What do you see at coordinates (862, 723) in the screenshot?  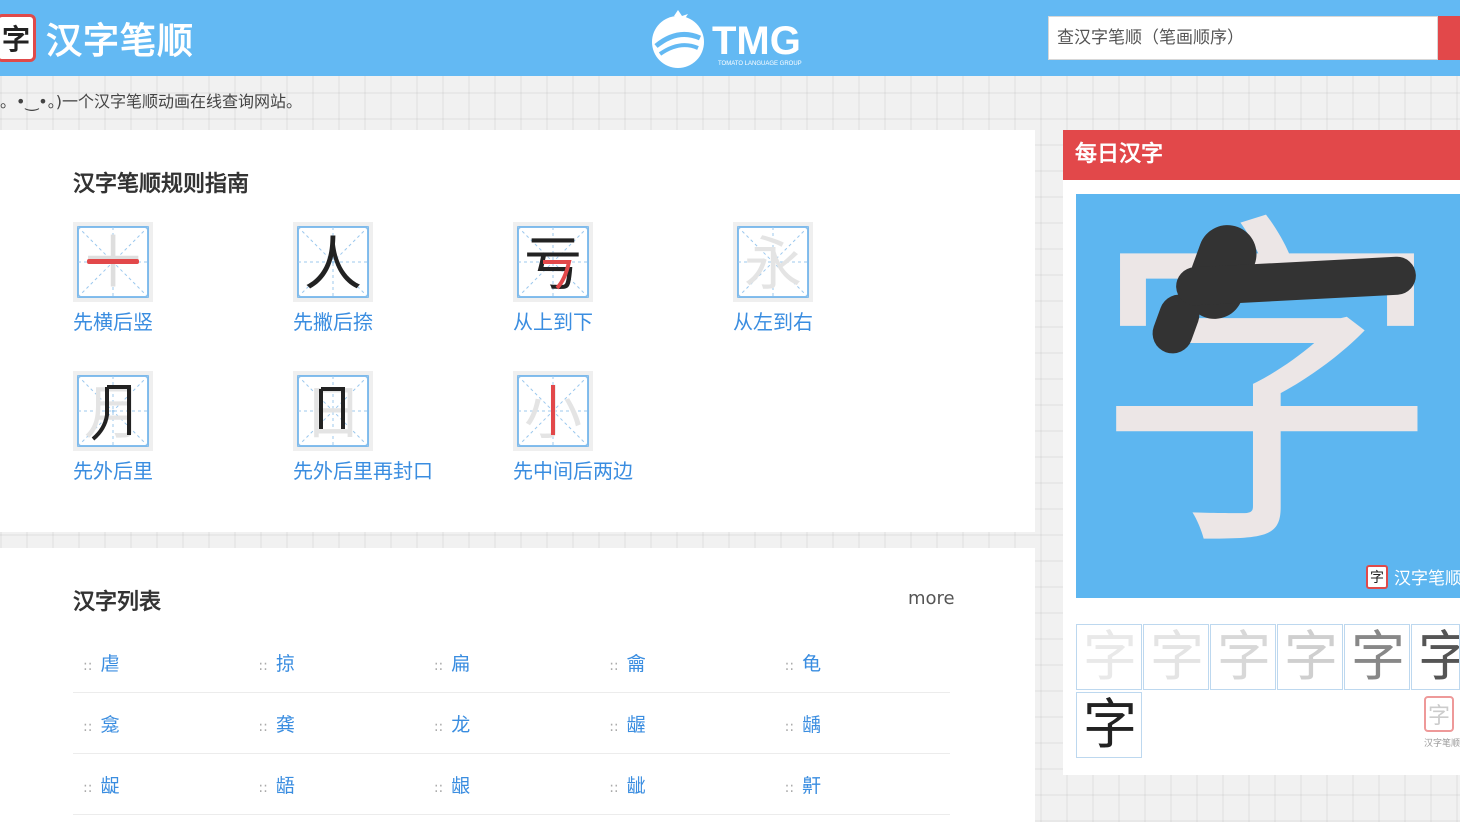 I see `list-item: :: 龋` at bounding box center [862, 723].